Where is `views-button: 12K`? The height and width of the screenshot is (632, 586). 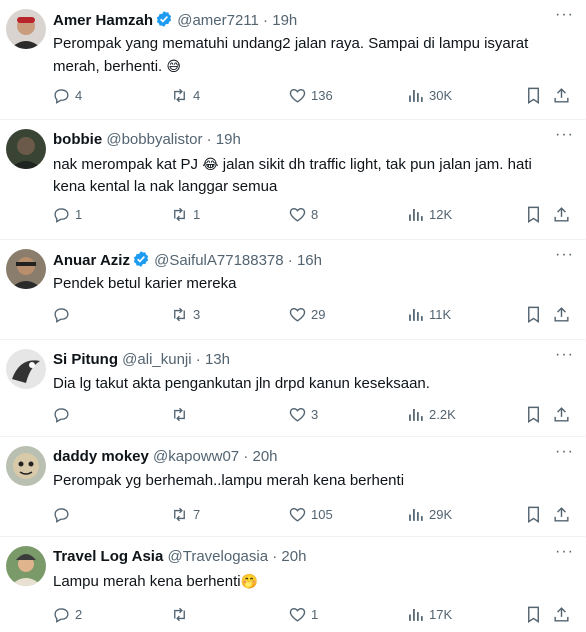 views-button: 12K is located at coordinates (429, 214).